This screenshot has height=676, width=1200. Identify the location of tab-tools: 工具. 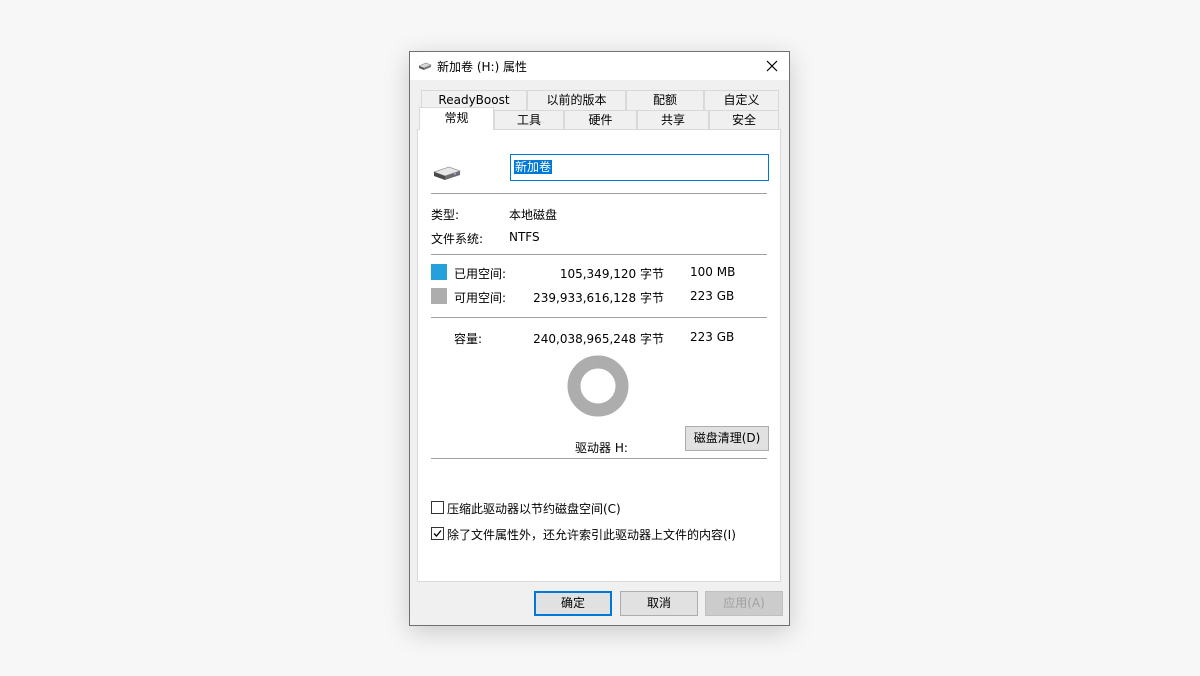
(529, 120).